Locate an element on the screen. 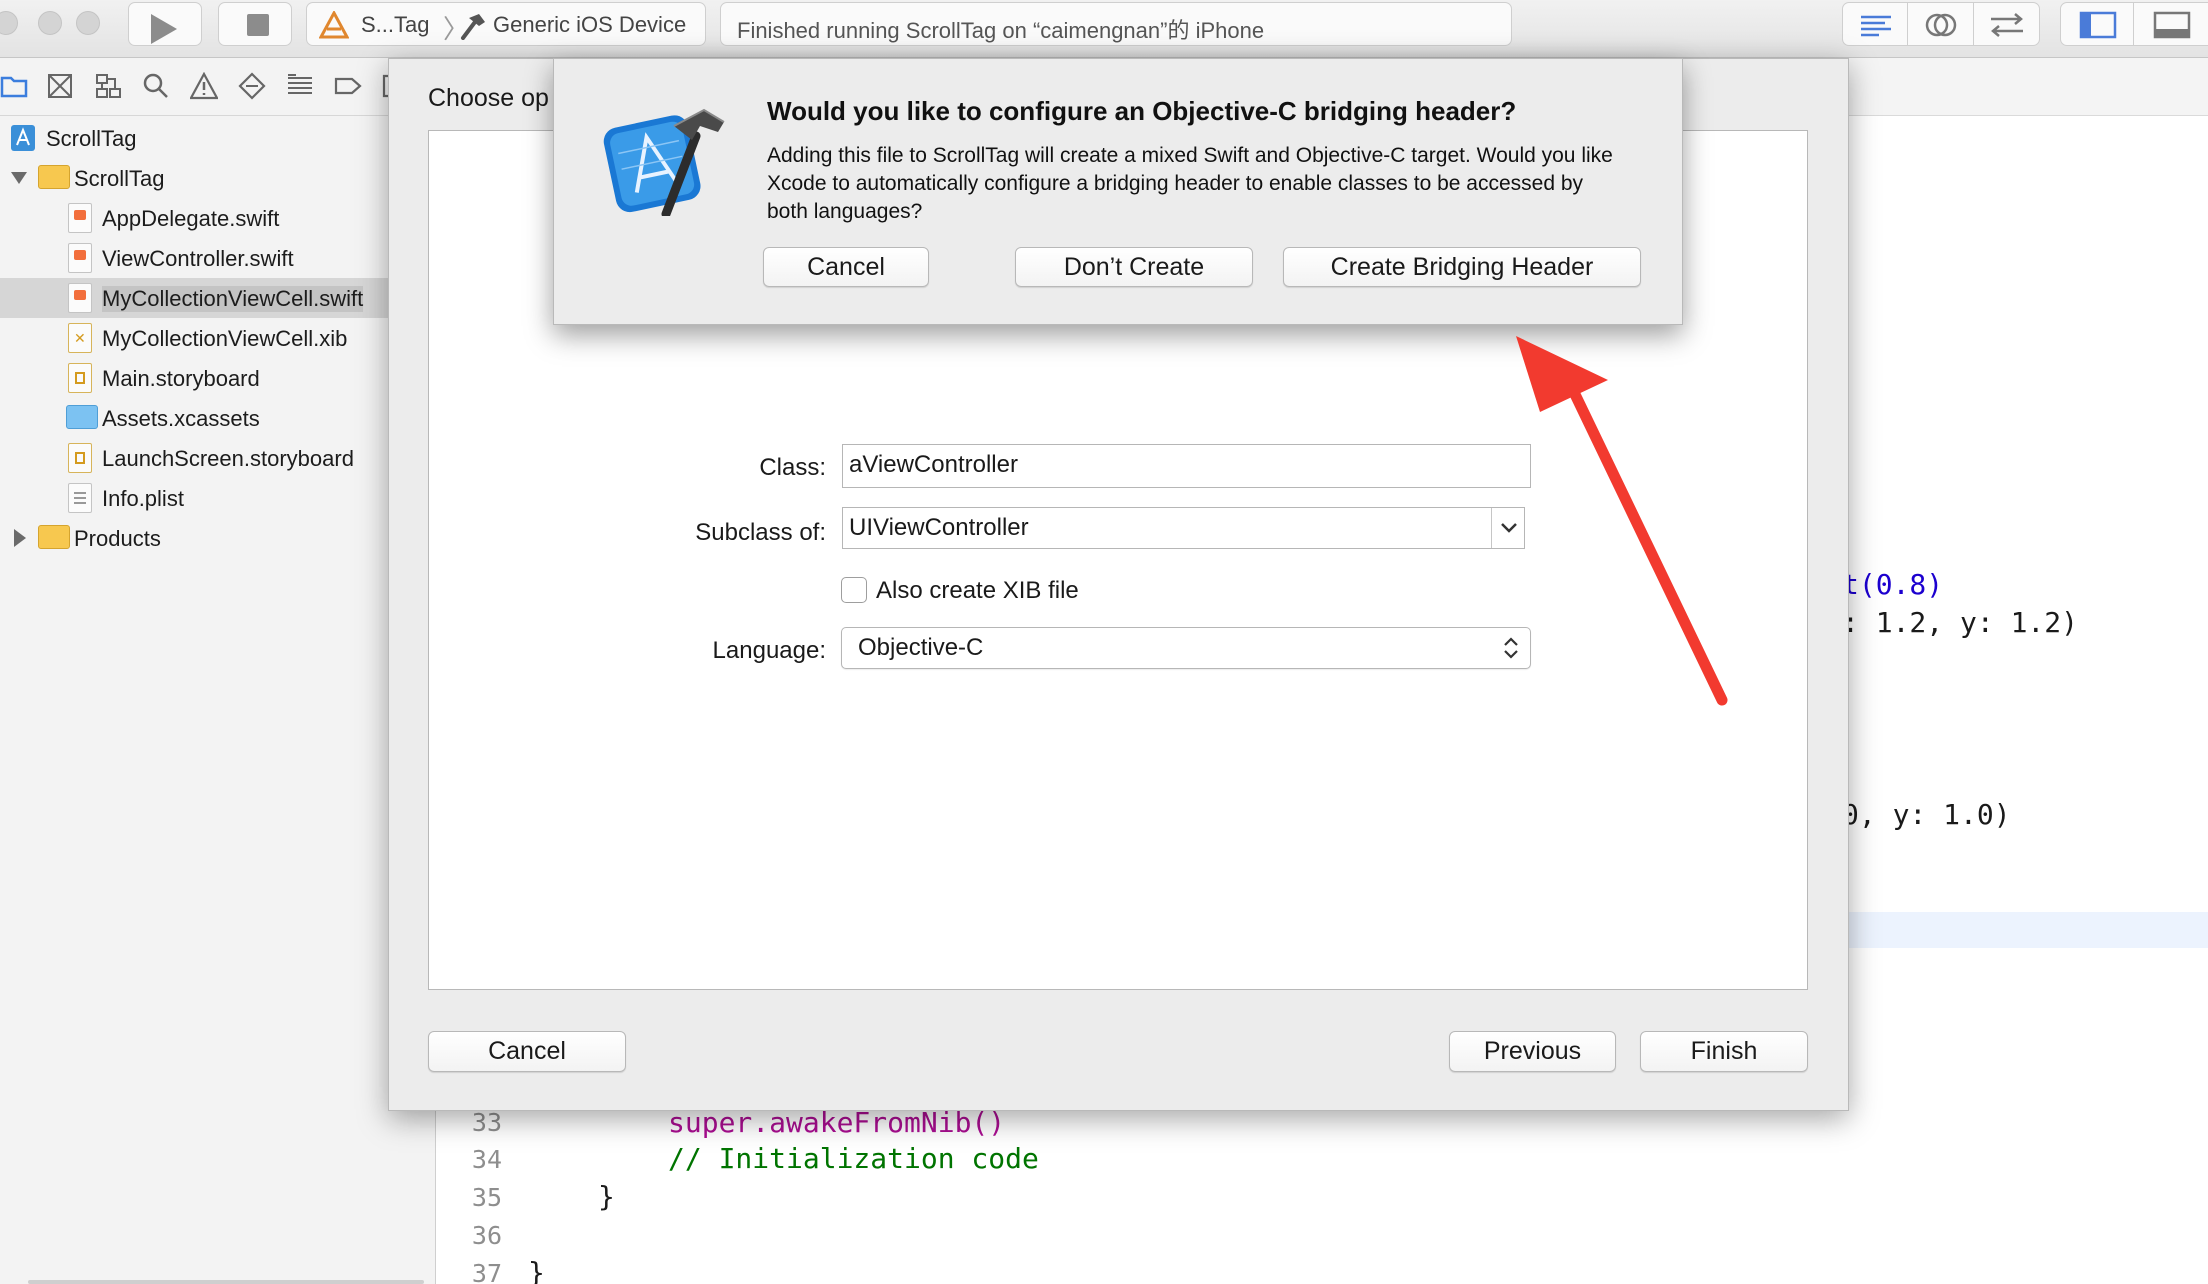 This screenshot has width=2208, height=1284. tree-item-file: ✕ MyCollectionViewCell.xib is located at coordinates (218, 338).